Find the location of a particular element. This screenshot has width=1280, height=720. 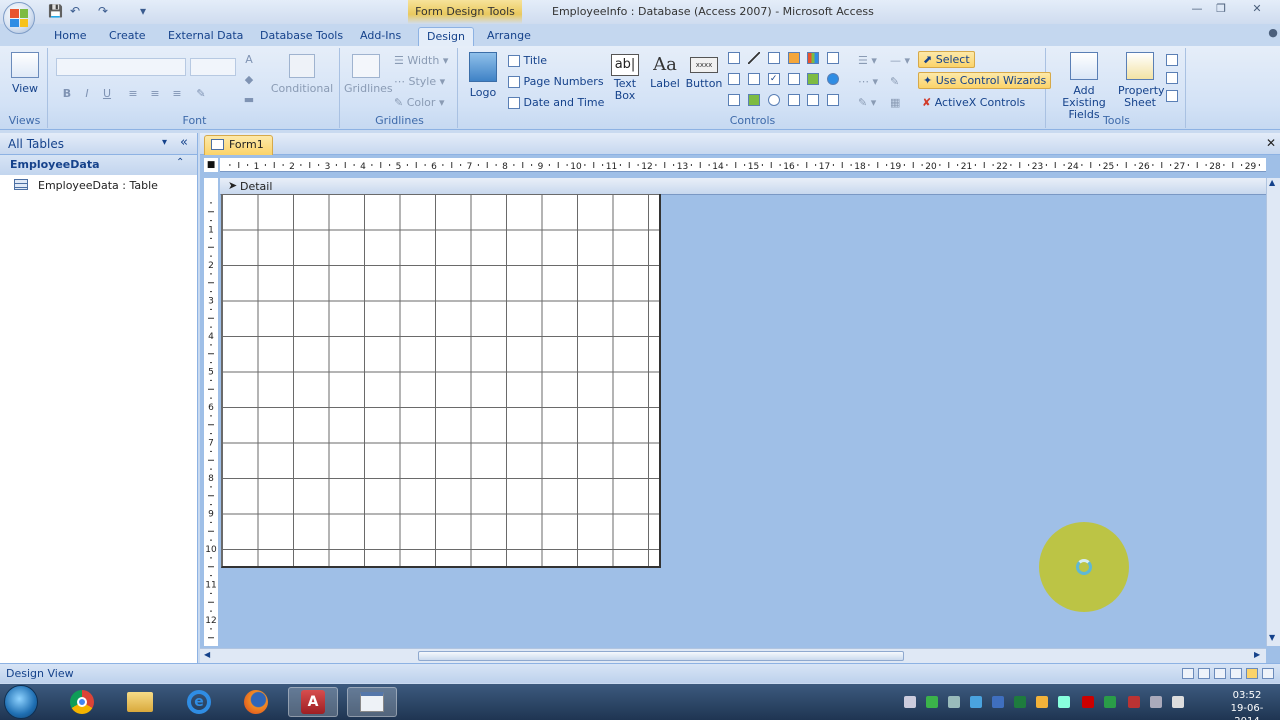

format-painter-icon: ✎ is located at coordinates (201, 94).